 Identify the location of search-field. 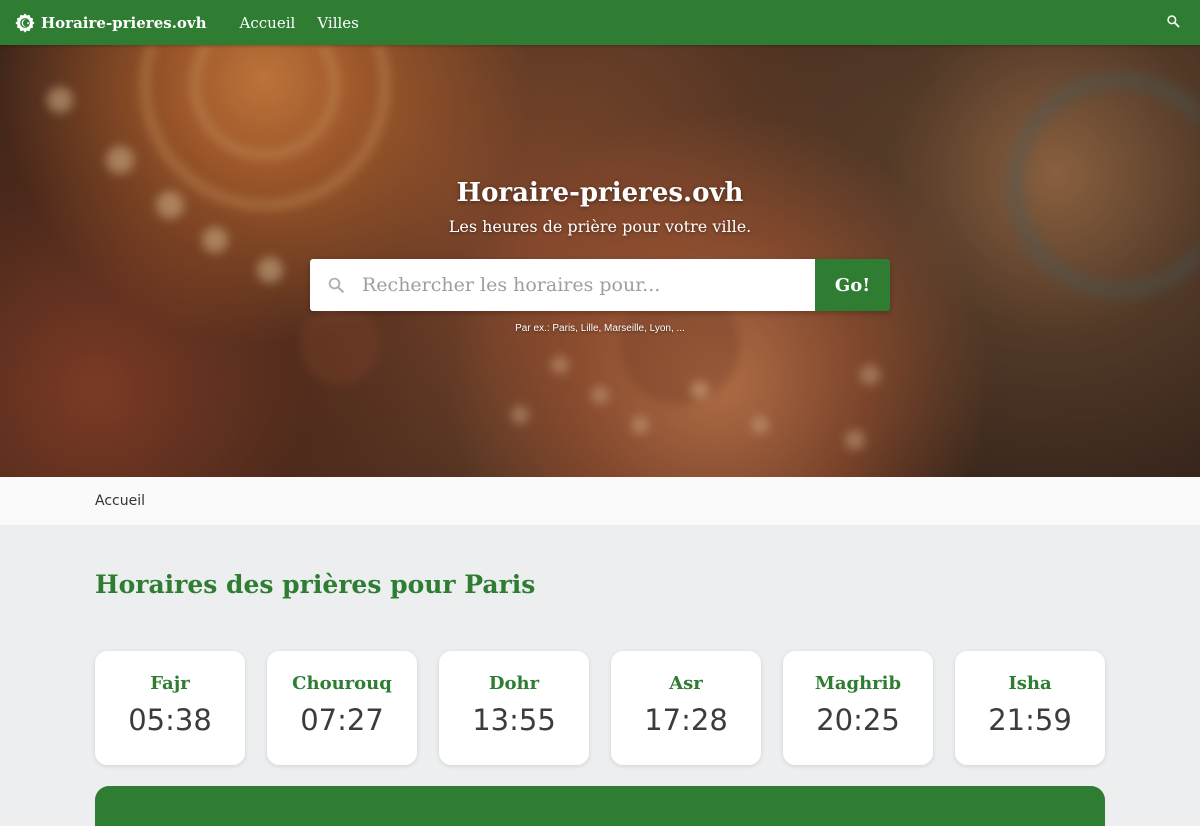
(562, 285).